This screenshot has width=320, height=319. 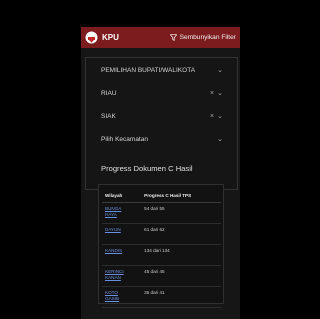 I want to click on progress-cell: 61 dari 62, so click(x=181, y=234).